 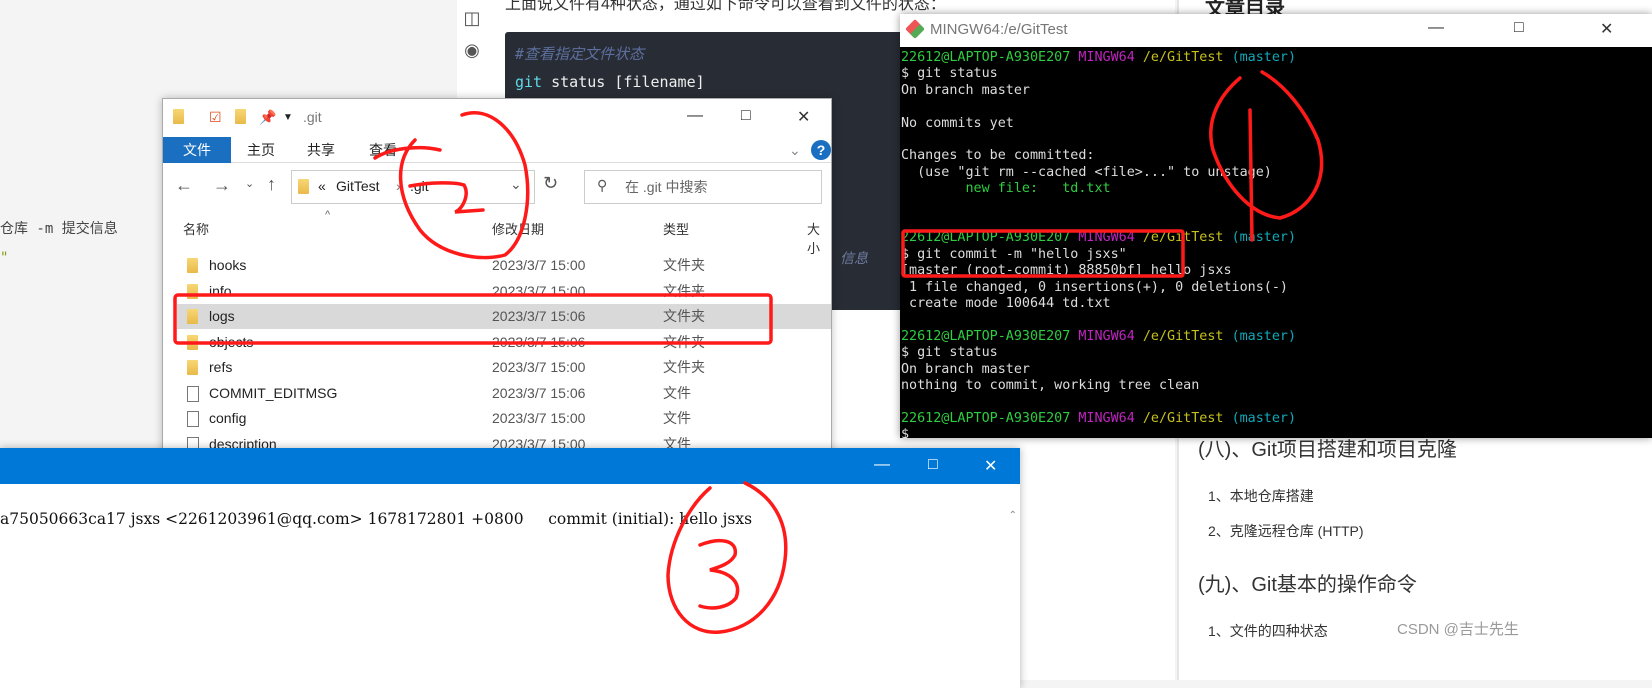 I want to click on back-button: ←, so click(x=184, y=185).